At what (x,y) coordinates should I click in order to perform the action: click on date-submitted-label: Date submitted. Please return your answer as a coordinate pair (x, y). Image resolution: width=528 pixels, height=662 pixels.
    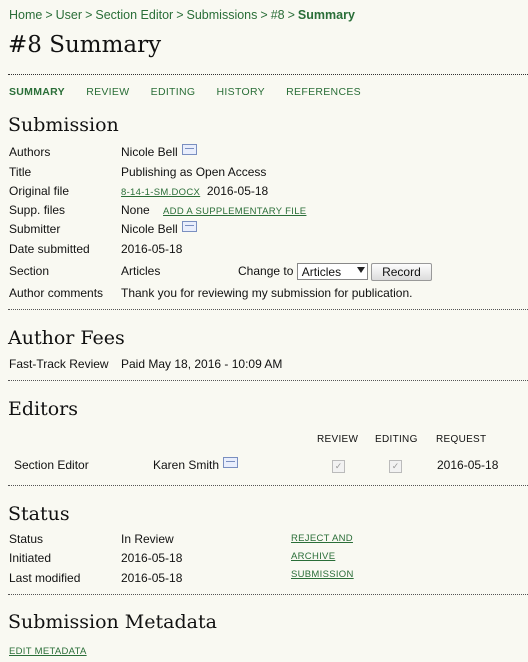
    Looking at the image, I should click on (49, 249).